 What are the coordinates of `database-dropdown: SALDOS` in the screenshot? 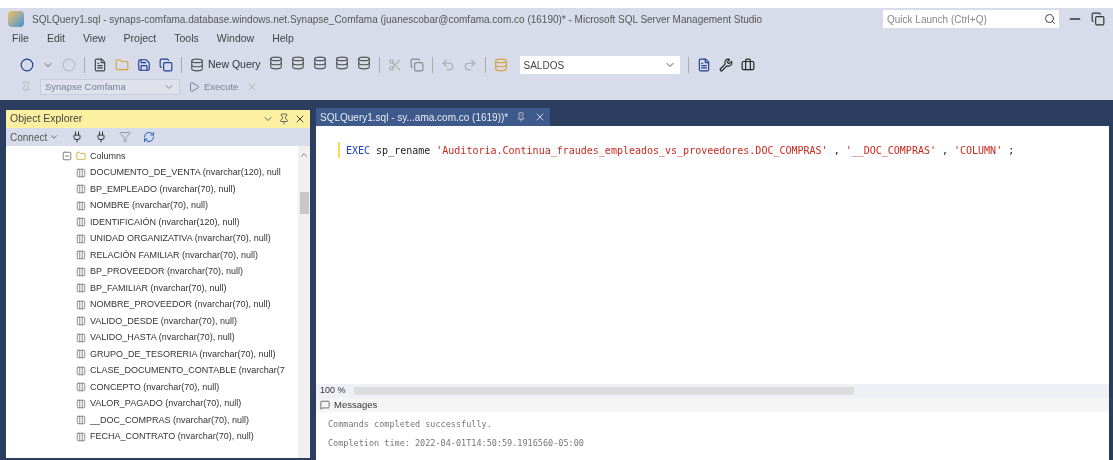 It's located at (599, 65).